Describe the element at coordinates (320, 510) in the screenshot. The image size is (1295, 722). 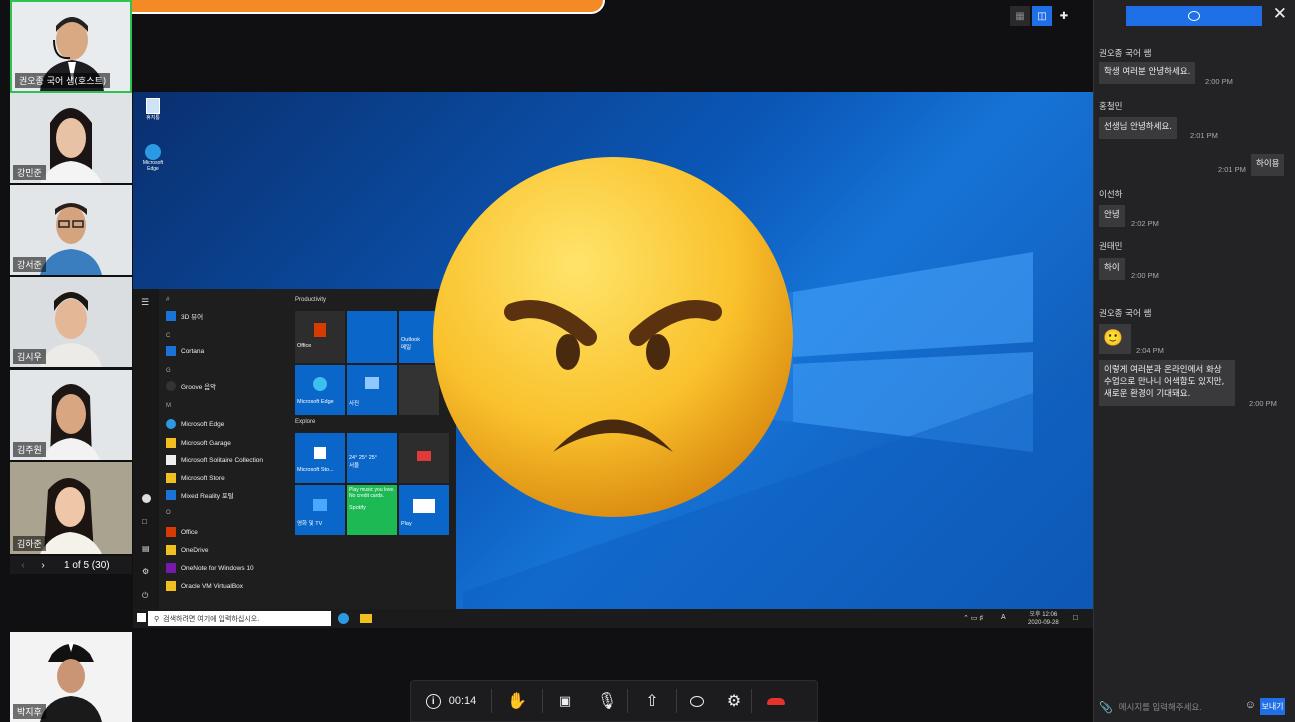
I see `movies-tile: 영화 및 TV` at that location.